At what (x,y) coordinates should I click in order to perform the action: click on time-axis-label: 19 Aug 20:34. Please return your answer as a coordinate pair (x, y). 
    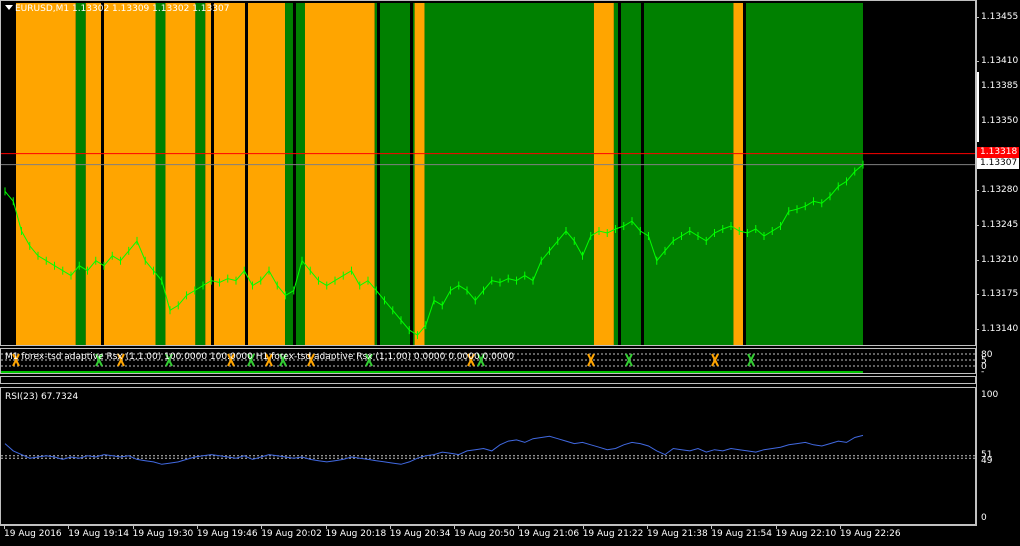
    Looking at the image, I should click on (420, 534).